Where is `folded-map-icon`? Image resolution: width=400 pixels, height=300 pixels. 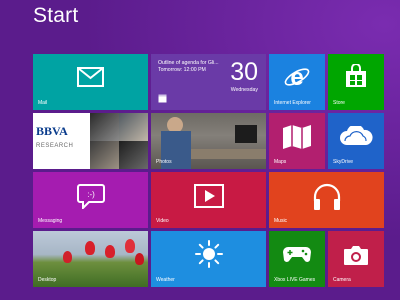
folded-map-icon is located at coordinates (297, 137).